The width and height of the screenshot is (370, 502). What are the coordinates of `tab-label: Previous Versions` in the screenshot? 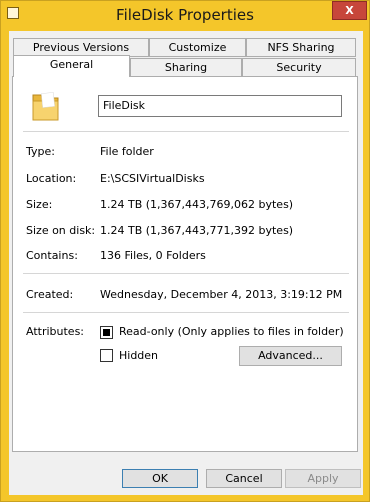 It's located at (81, 47).